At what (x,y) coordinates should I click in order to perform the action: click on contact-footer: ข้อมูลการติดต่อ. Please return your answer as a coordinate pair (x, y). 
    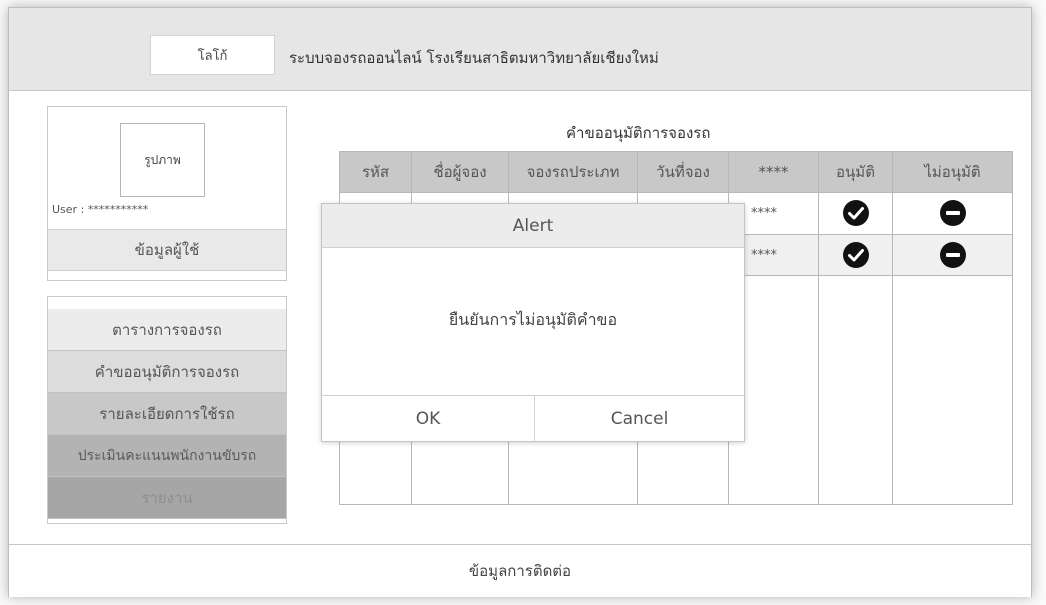
    Looking at the image, I should click on (520, 570).